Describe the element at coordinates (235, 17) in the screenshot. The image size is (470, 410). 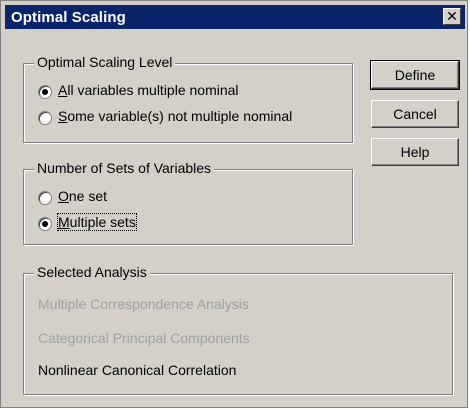
I see `title-bar: Optimal Scaling ✕` at that location.